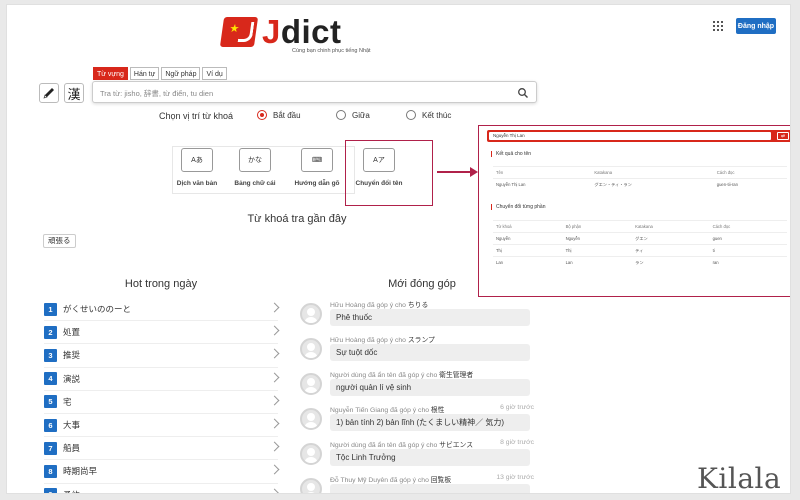 This screenshot has height=500, width=800. Describe the element at coordinates (162, 426) in the screenshot. I see `list-item: 6 大事` at that location.